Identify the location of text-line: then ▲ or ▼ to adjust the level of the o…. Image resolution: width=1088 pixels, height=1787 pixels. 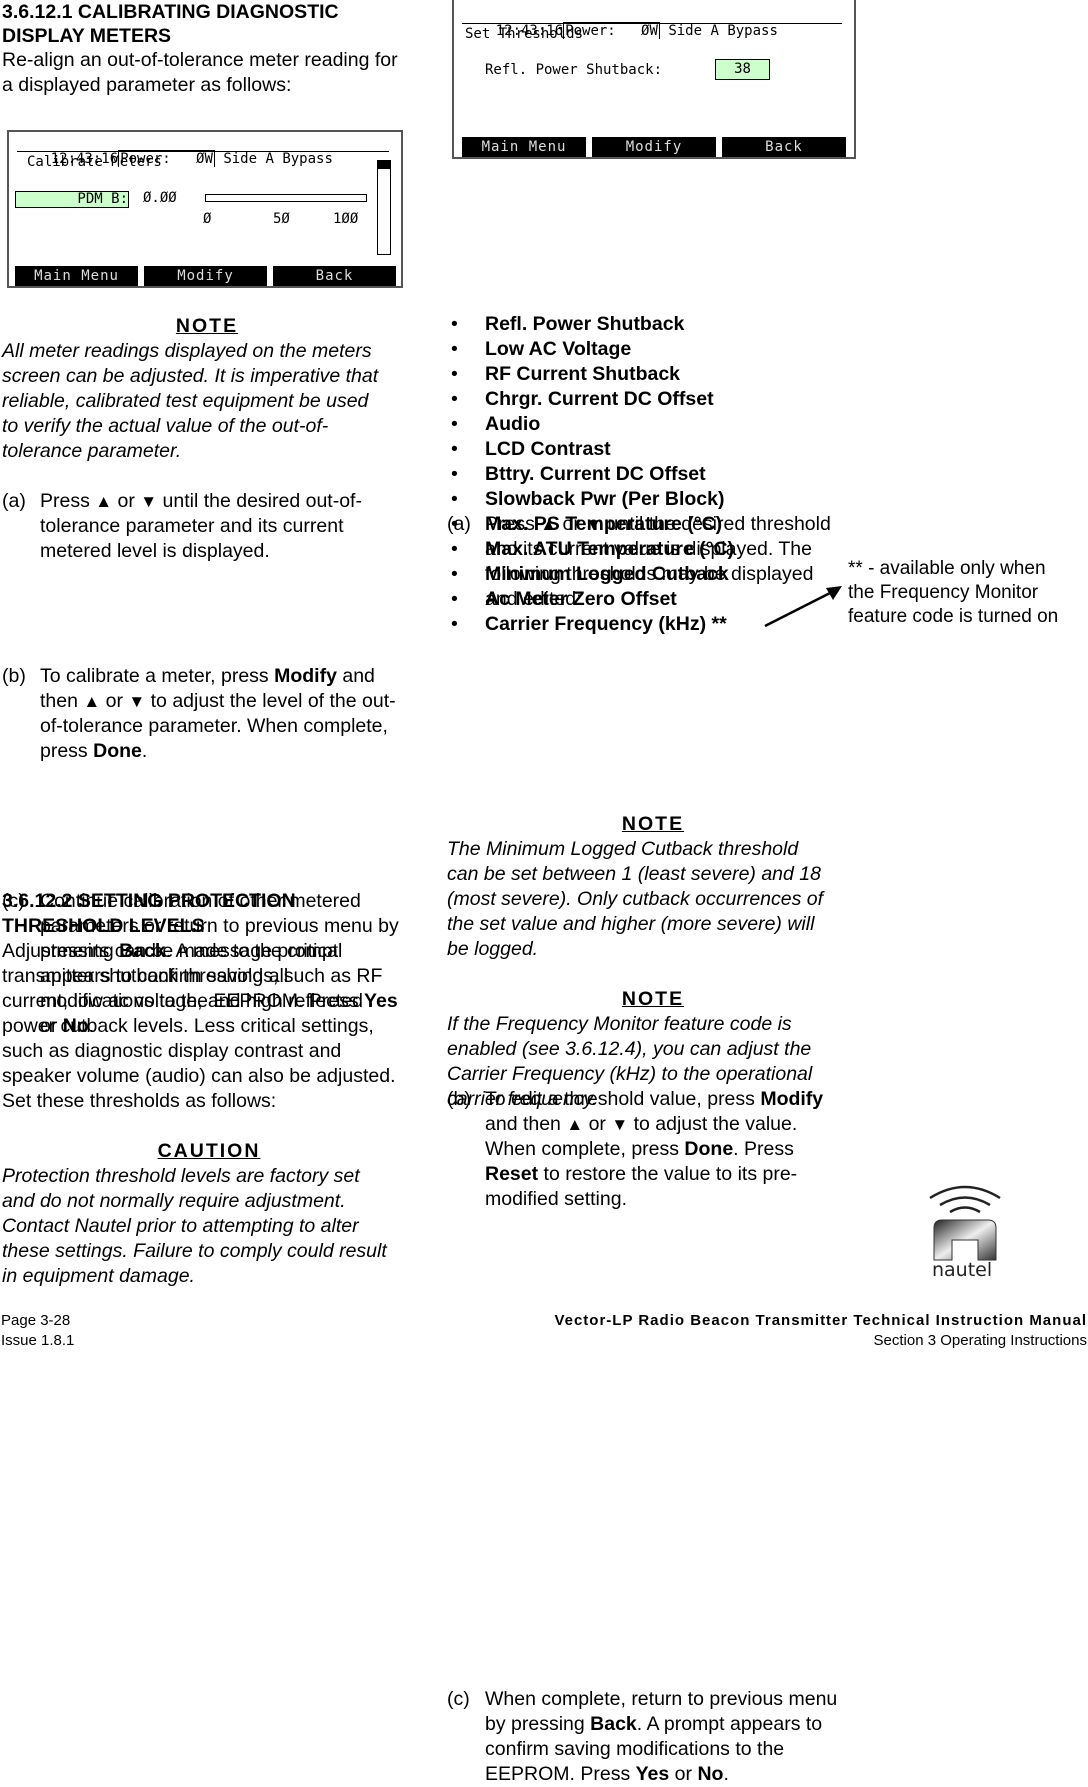
(250, 701).